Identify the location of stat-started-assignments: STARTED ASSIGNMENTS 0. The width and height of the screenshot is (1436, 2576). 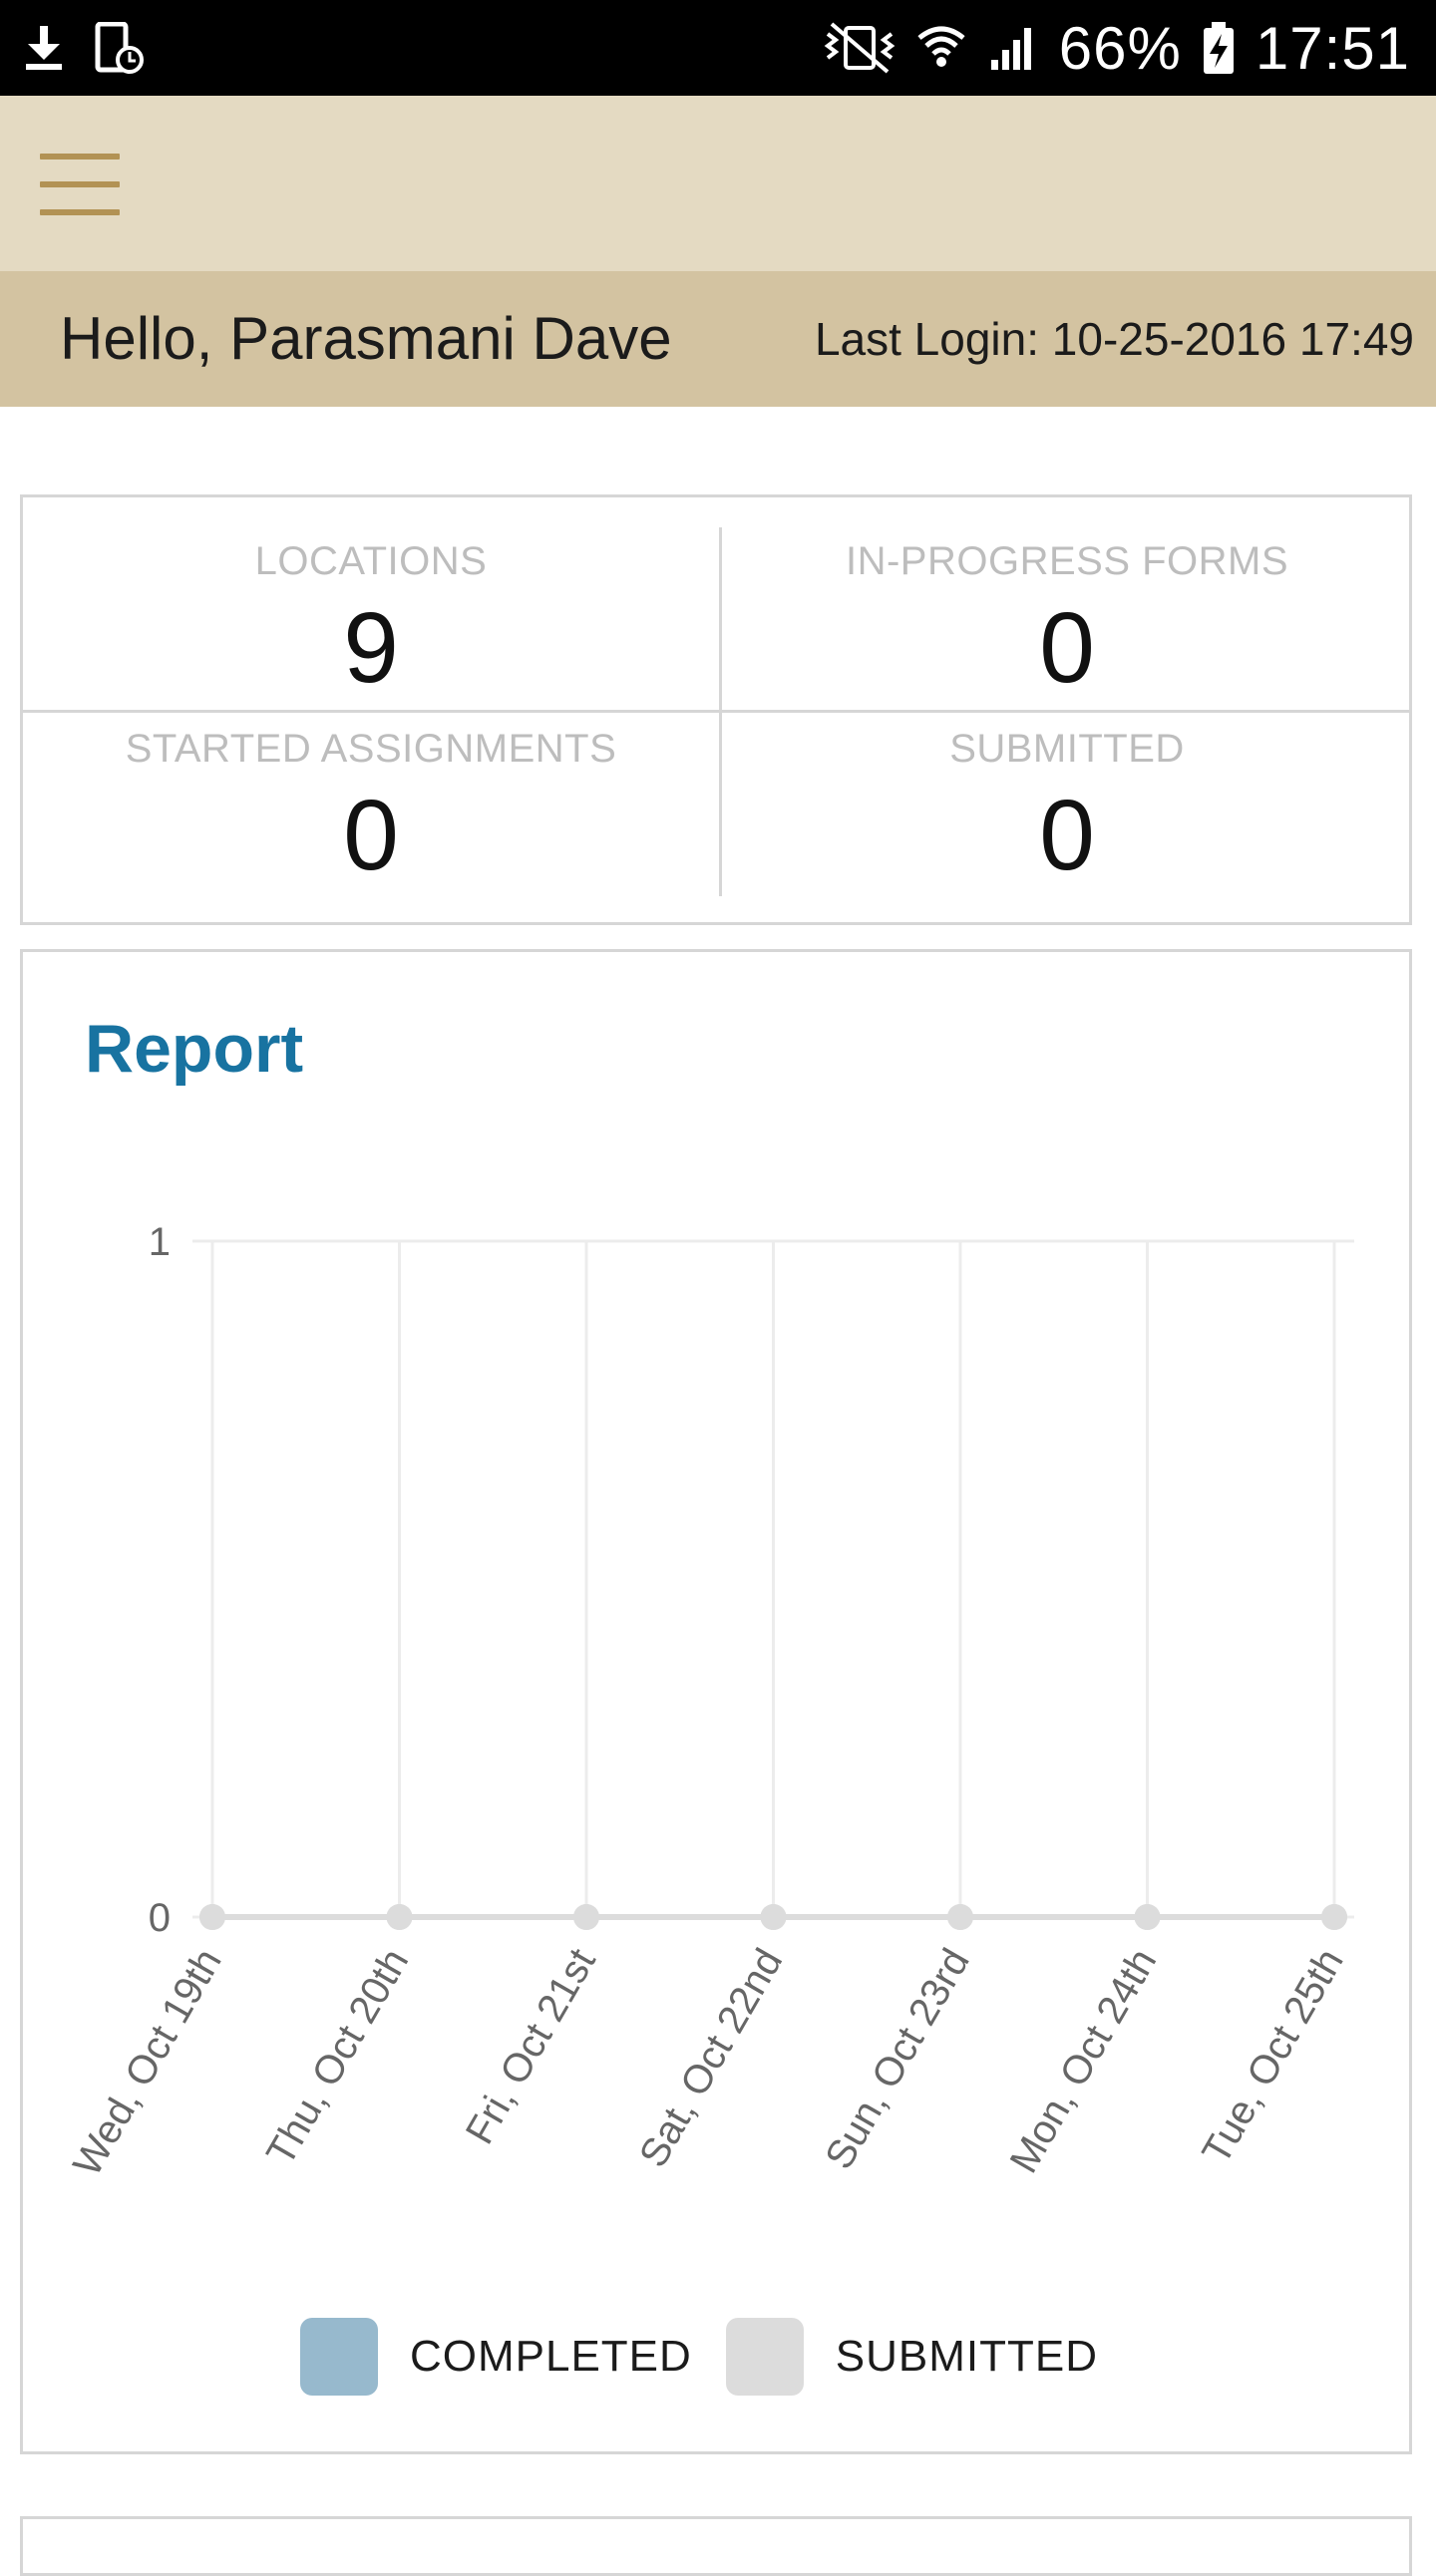
(371, 806).